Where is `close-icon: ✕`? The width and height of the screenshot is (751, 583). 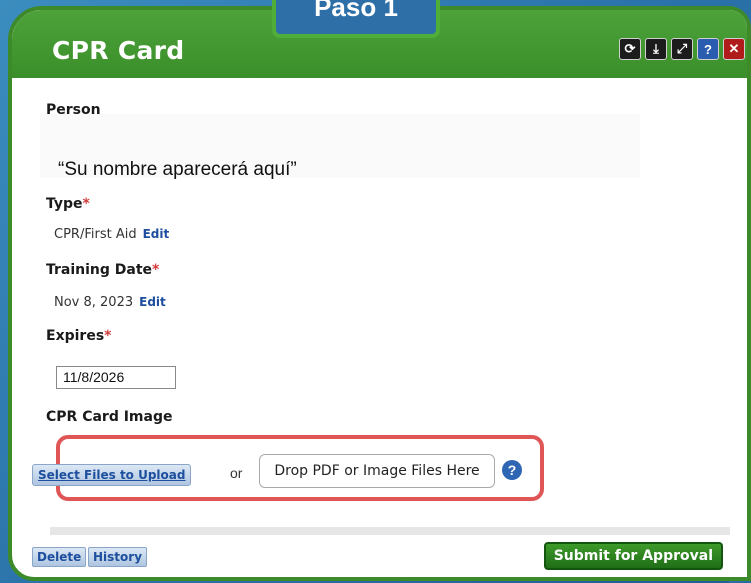
close-icon: ✕ is located at coordinates (734, 49).